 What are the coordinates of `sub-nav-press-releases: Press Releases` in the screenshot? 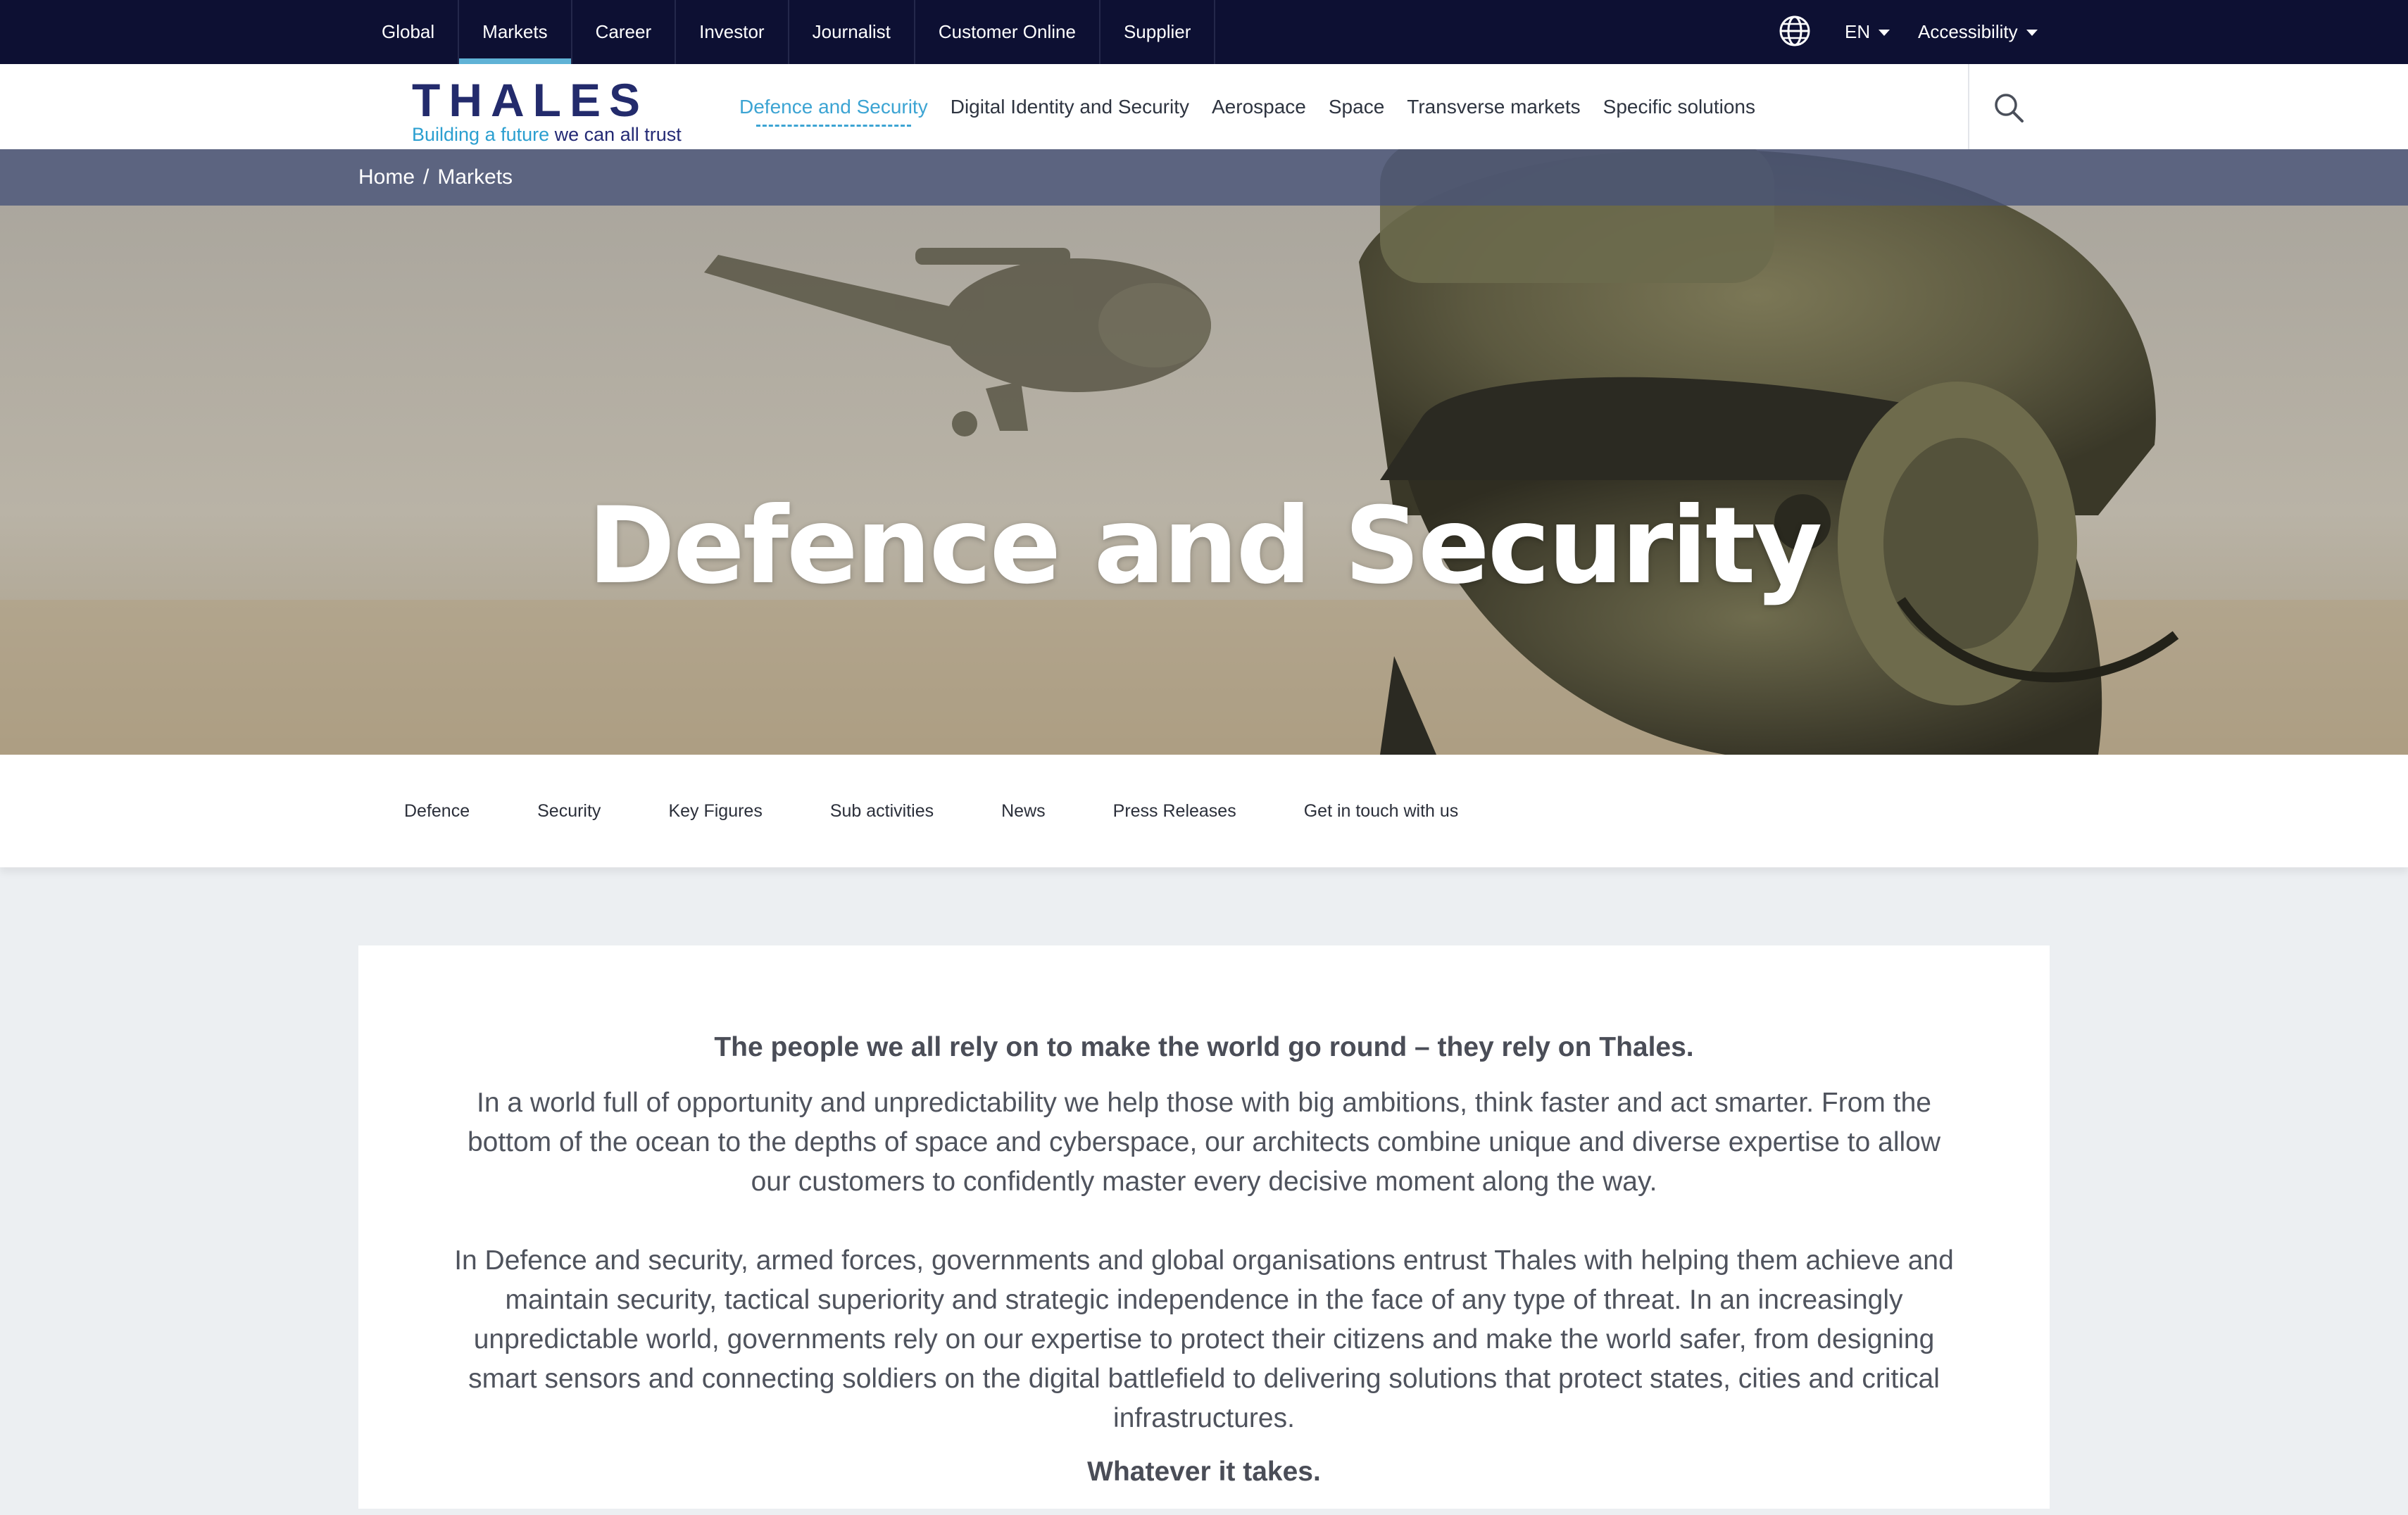 It's located at (1174, 812).